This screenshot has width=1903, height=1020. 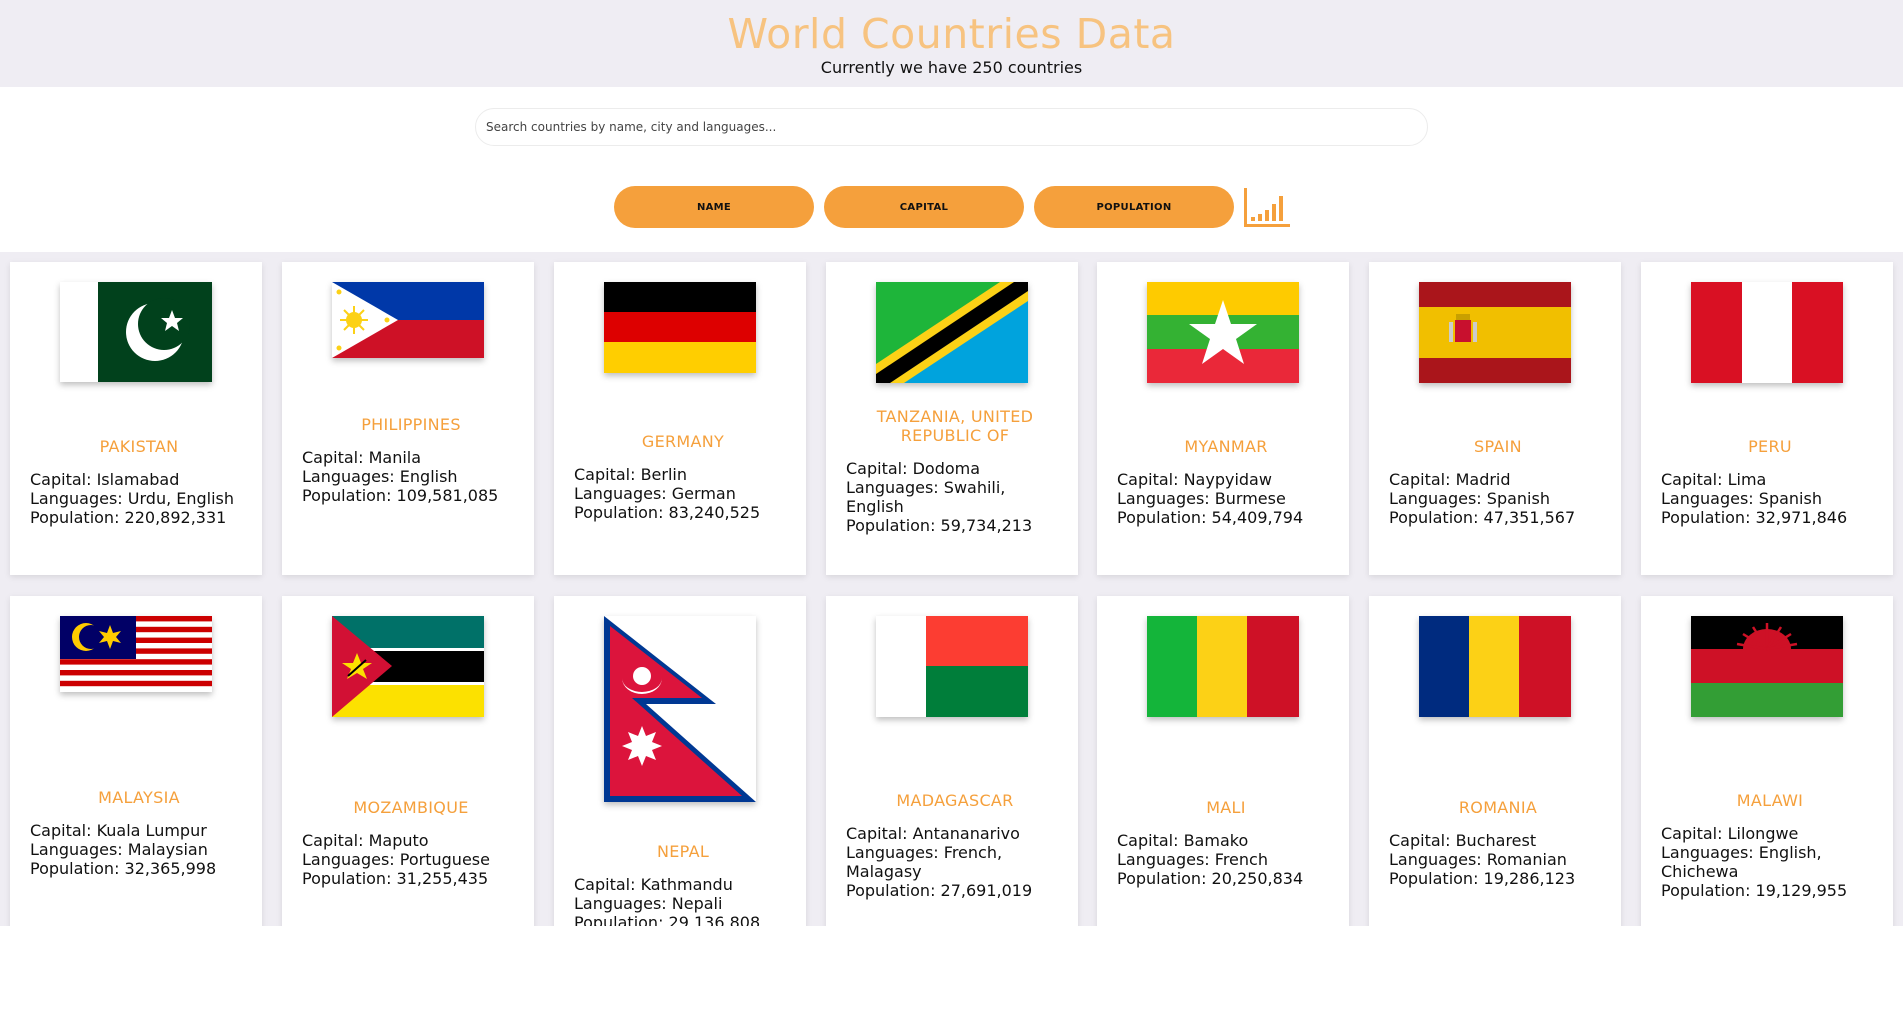 What do you see at coordinates (1257, 517) in the screenshot?
I see `country-population-value: 54,409,794` at bounding box center [1257, 517].